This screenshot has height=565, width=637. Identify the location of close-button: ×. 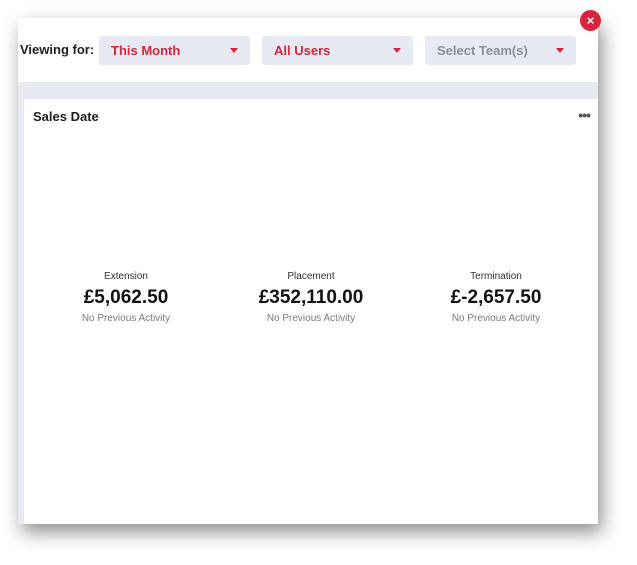
(590, 20).